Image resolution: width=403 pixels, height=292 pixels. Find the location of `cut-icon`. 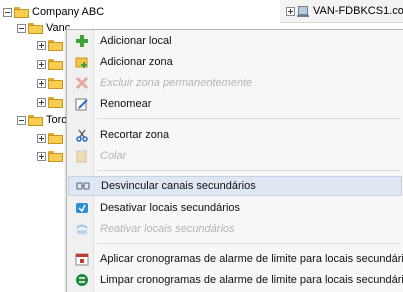

cut-icon is located at coordinates (82, 135).